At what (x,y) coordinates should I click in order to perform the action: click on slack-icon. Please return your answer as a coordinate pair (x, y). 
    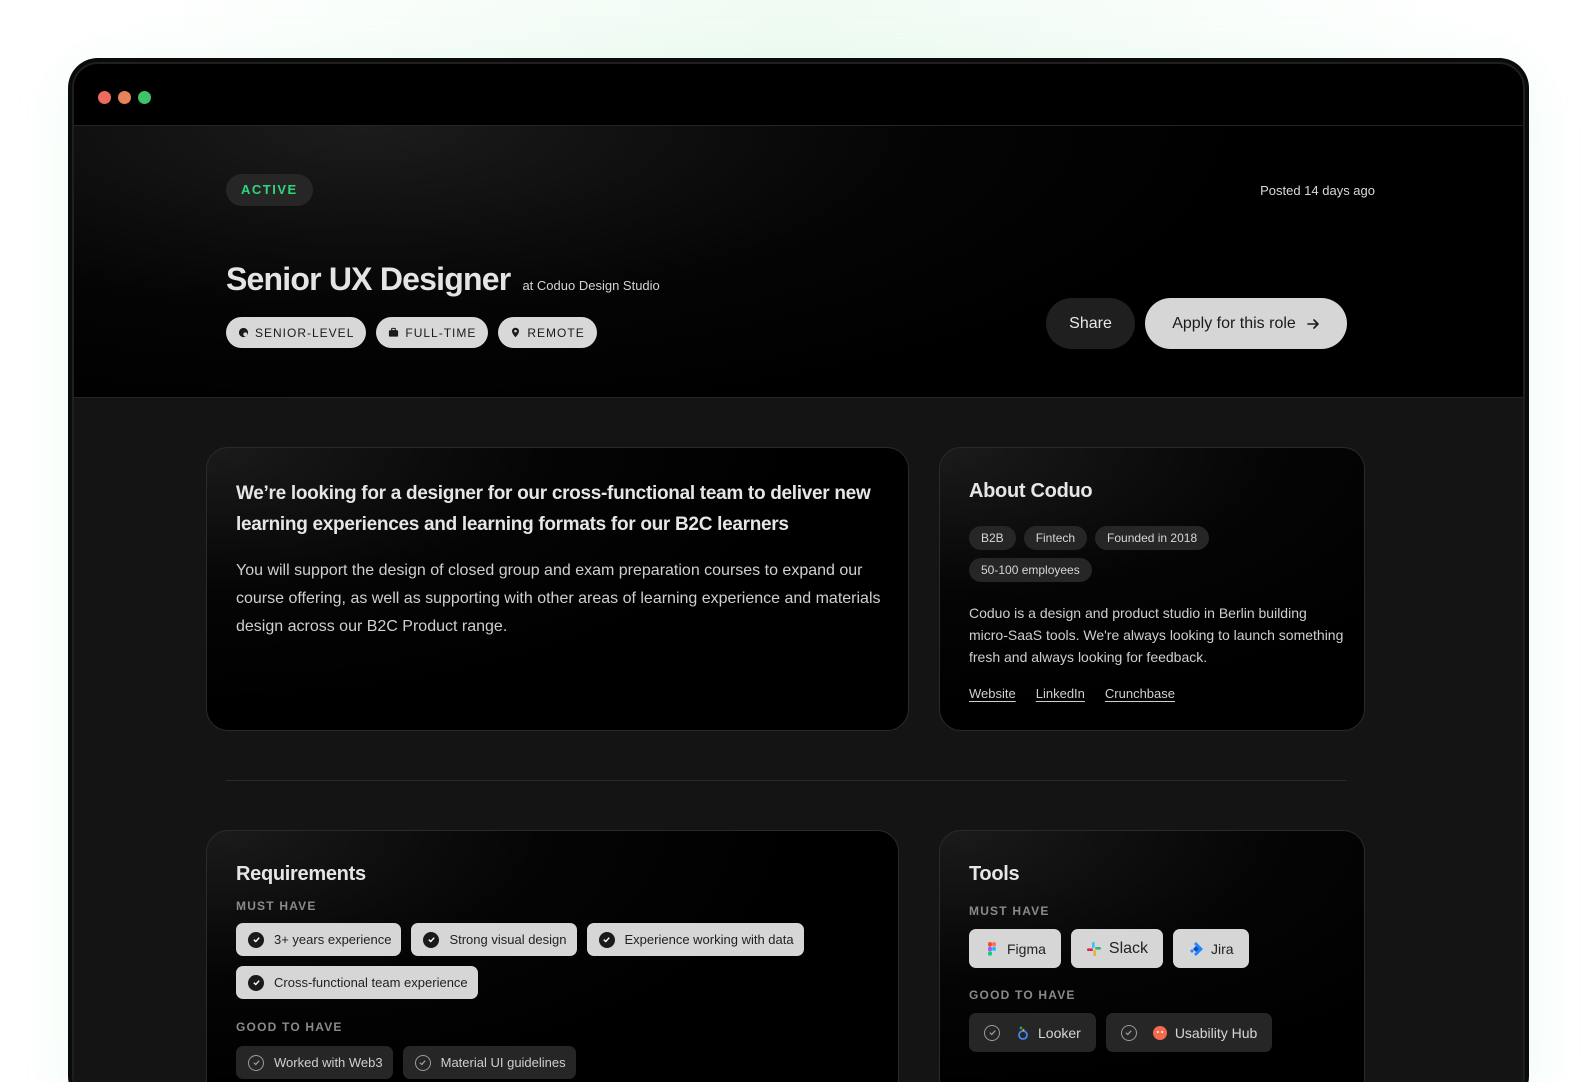
    Looking at the image, I should click on (1093, 948).